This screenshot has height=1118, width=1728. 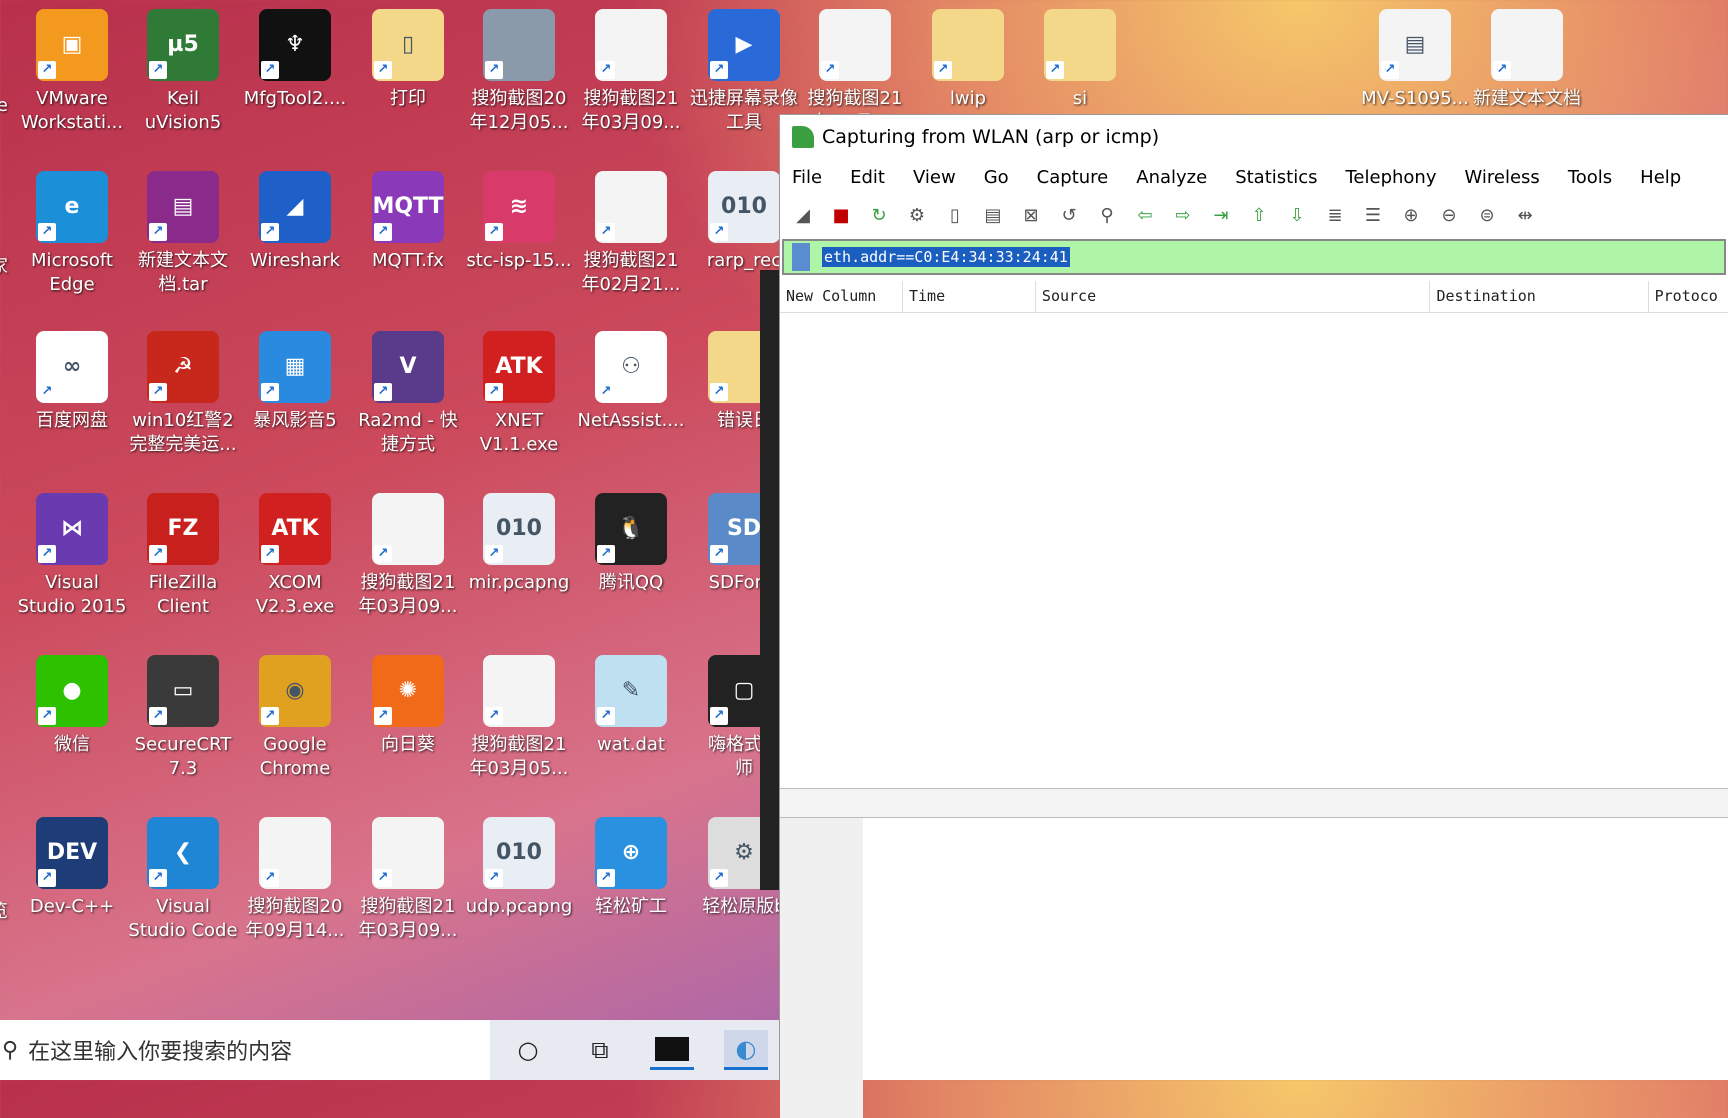 What do you see at coordinates (867, 177) in the screenshot?
I see `menu-edit: Edit` at bounding box center [867, 177].